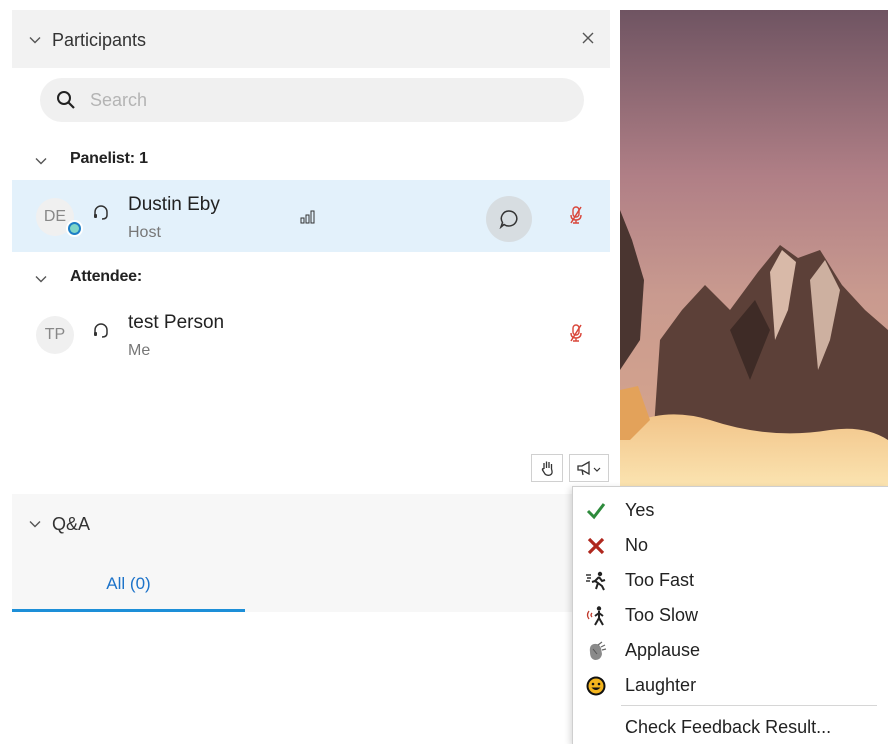 Image resolution: width=888 pixels, height=744 pixels. What do you see at coordinates (311, 39) in the screenshot?
I see `participants-header: Participants` at bounding box center [311, 39].